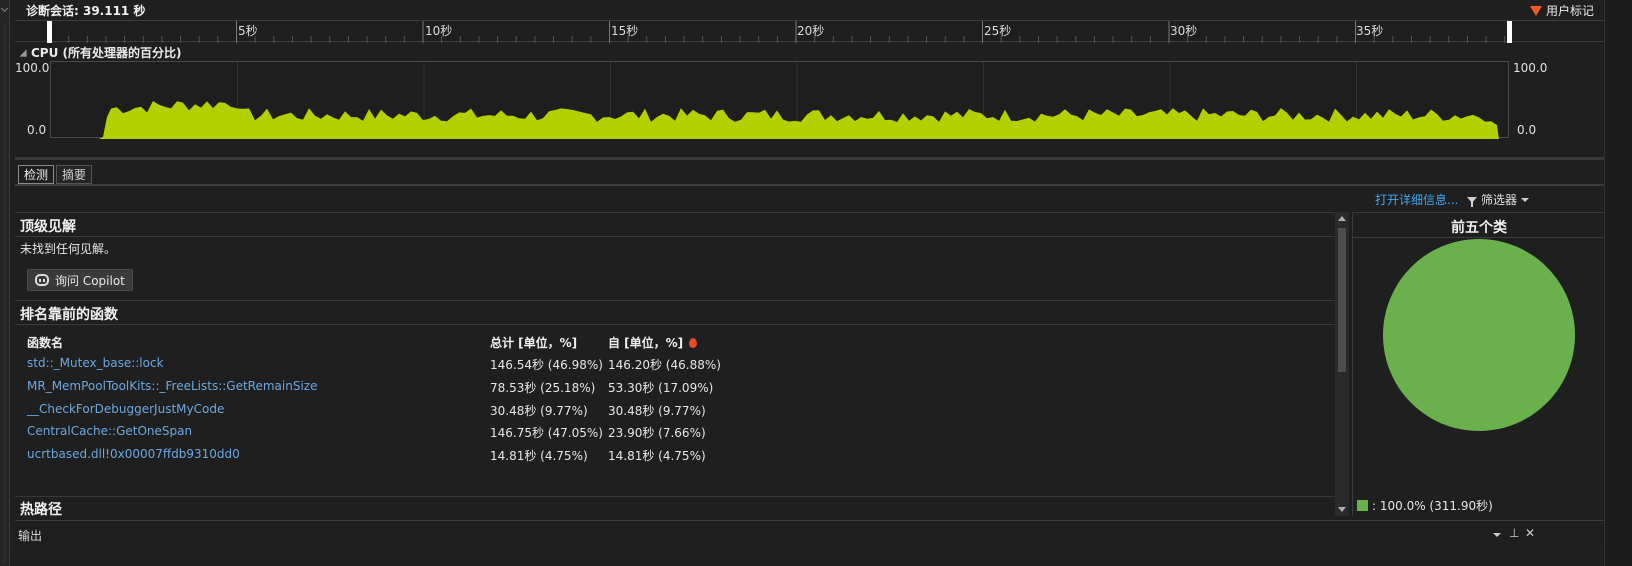 This screenshot has width=1632, height=566. I want to click on ruler-label: 15秒, so click(625, 31).